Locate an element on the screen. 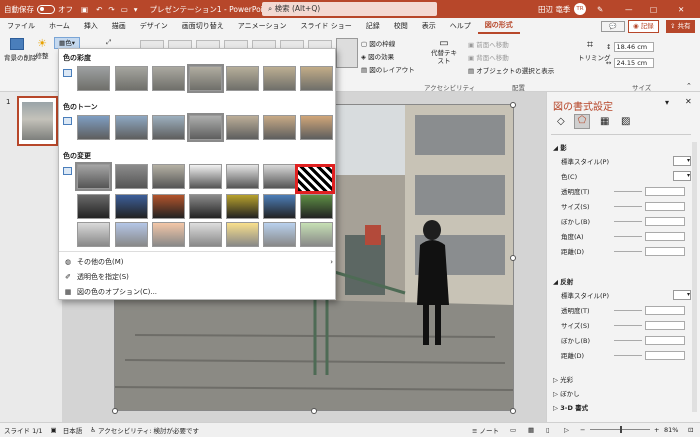 This screenshot has height=437, width=700. resize-handle-bottom-left is located at coordinates (115, 411).